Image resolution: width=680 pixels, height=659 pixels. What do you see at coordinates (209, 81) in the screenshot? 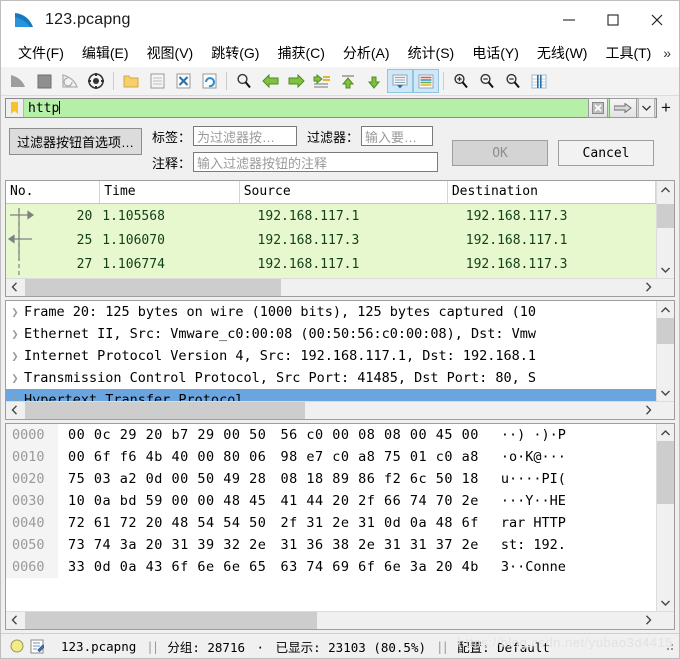
I see `reload-file-icon` at bounding box center [209, 81].